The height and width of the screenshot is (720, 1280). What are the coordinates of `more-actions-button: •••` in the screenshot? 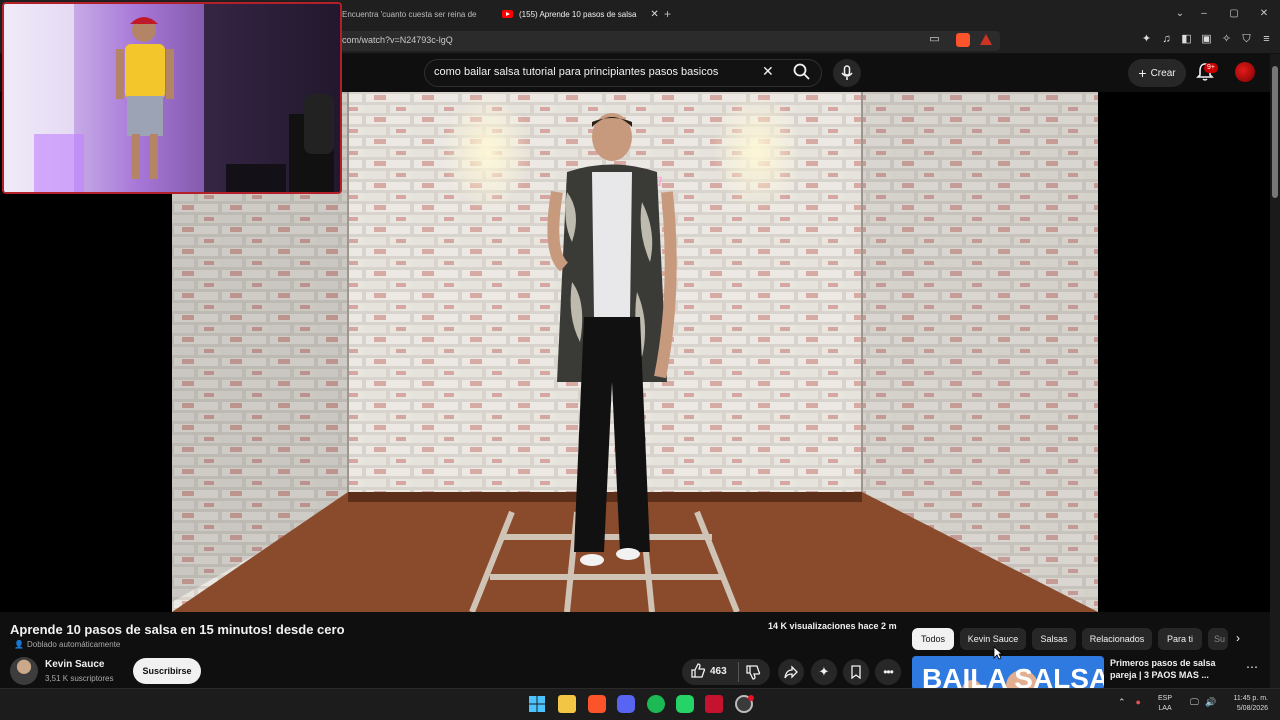 It's located at (888, 672).